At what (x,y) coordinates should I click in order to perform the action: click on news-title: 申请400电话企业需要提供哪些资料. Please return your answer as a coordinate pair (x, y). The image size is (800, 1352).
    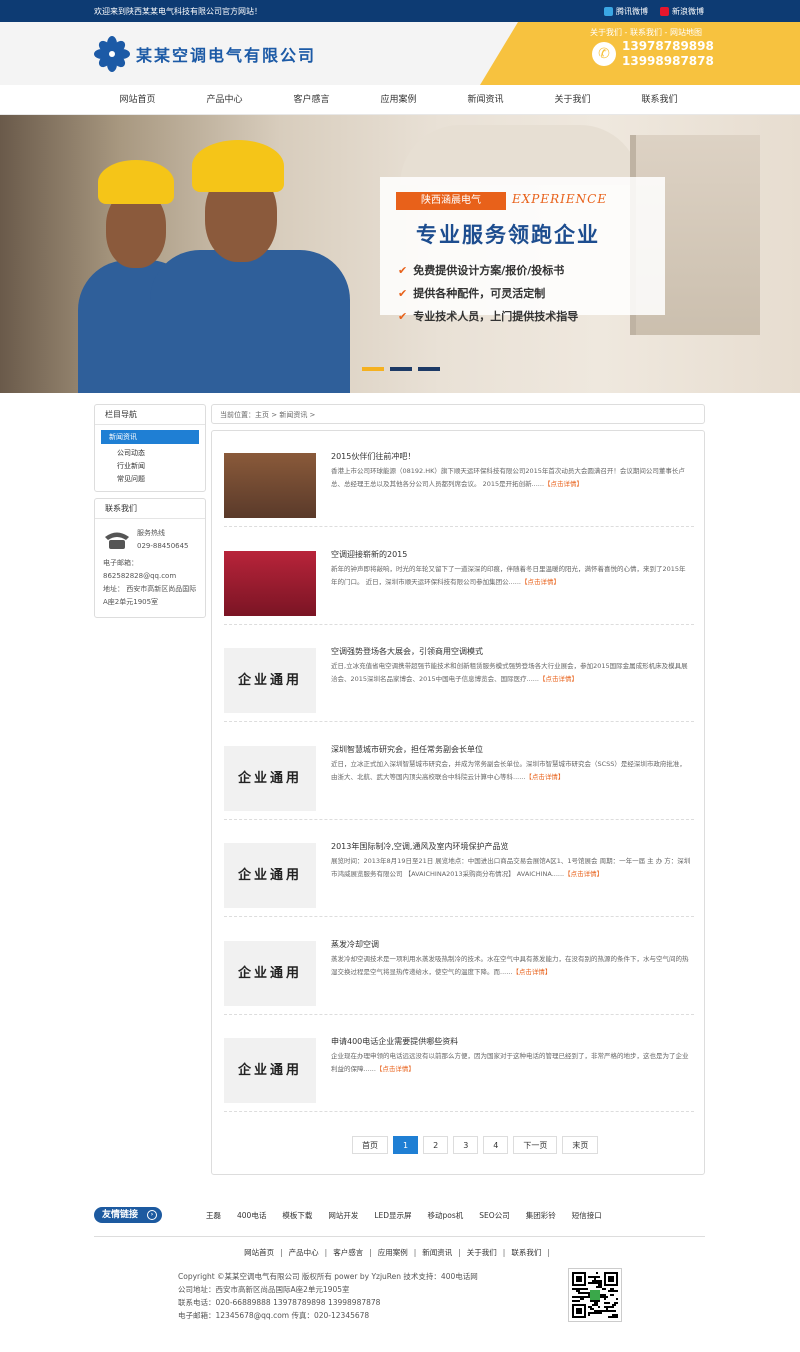
    Looking at the image, I should click on (511, 1041).